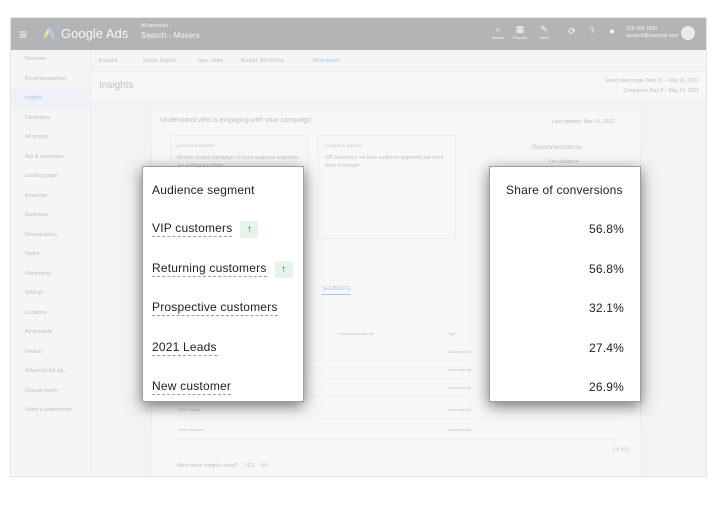  I want to click on account-info: 123-456-7890 account@example.com, so click(652, 33).